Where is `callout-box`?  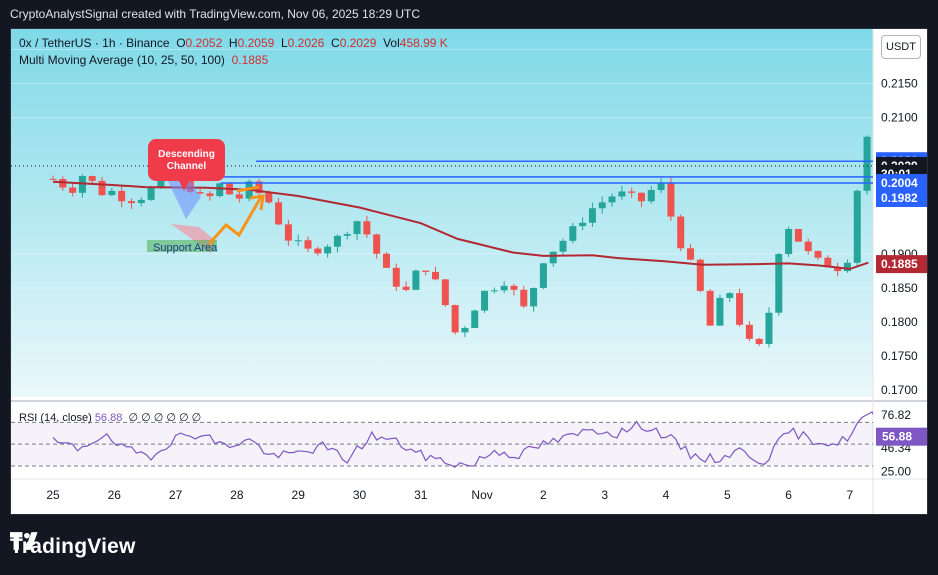 callout-box is located at coordinates (186, 160).